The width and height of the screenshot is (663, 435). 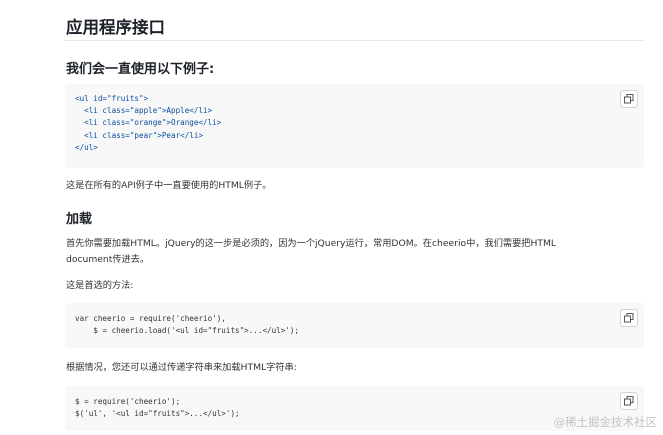 What do you see at coordinates (150, 318) in the screenshot?
I see `code-line: var cheerio = require('cheerio'),` at bounding box center [150, 318].